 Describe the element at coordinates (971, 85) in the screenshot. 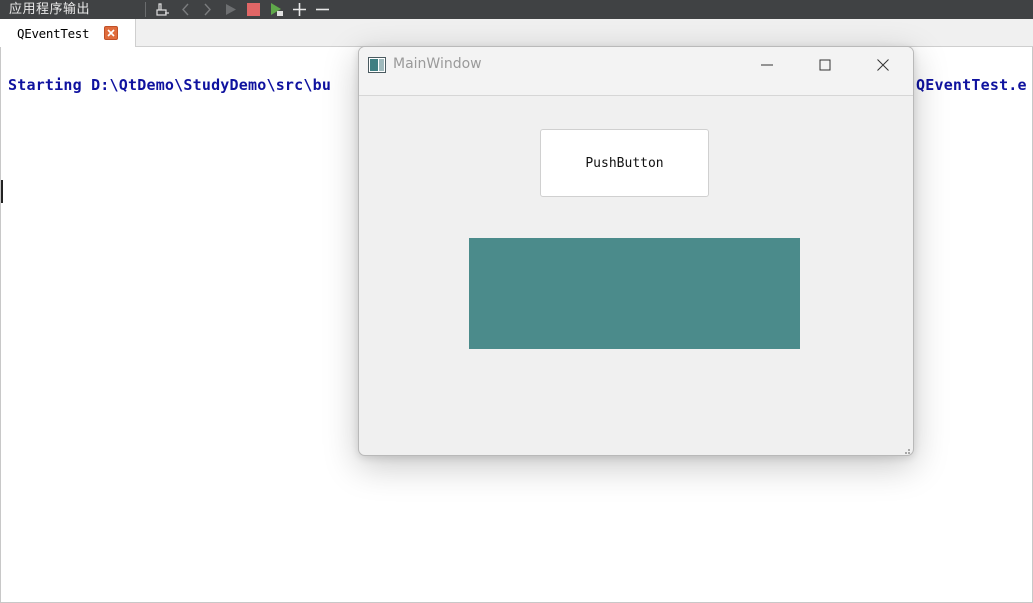

I see `output-line-end: QEventTest.e` at that location.